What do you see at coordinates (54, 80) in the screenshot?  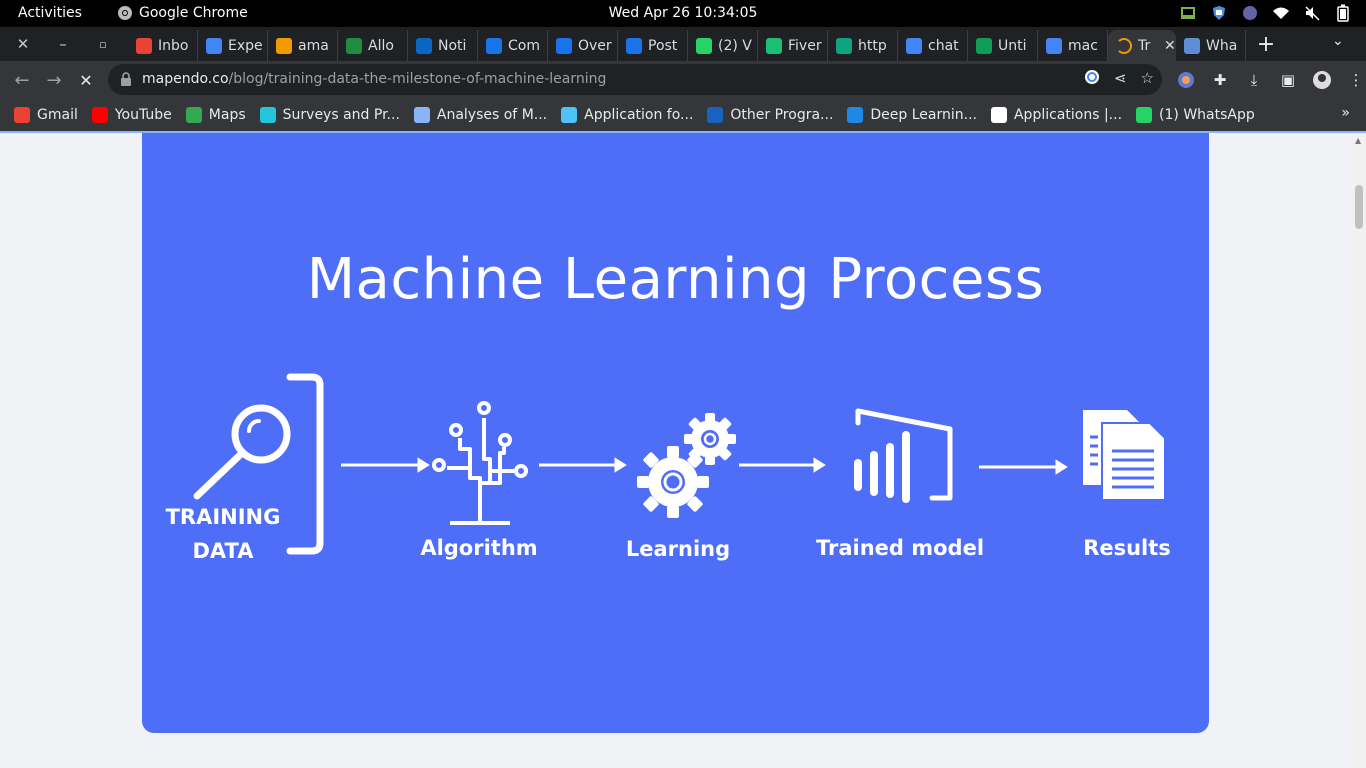 I see `forward-button: →` at bounding box center [54, 80].